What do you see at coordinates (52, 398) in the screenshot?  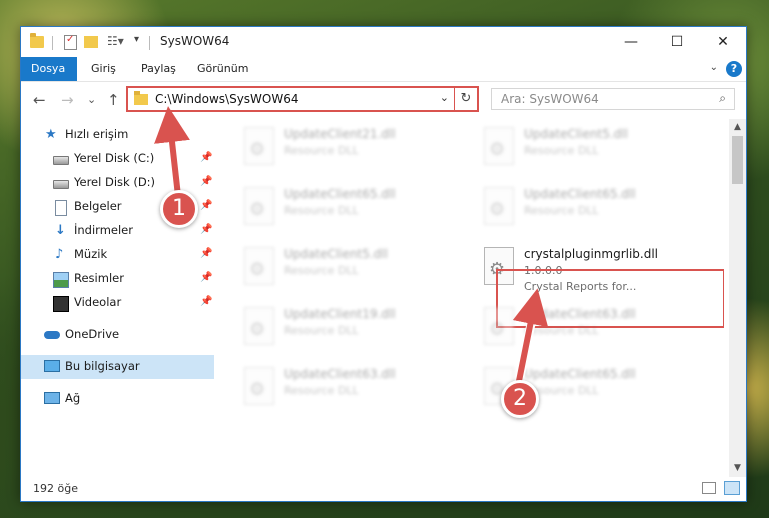 I see `network-icon` at bounding box center [52, 398].